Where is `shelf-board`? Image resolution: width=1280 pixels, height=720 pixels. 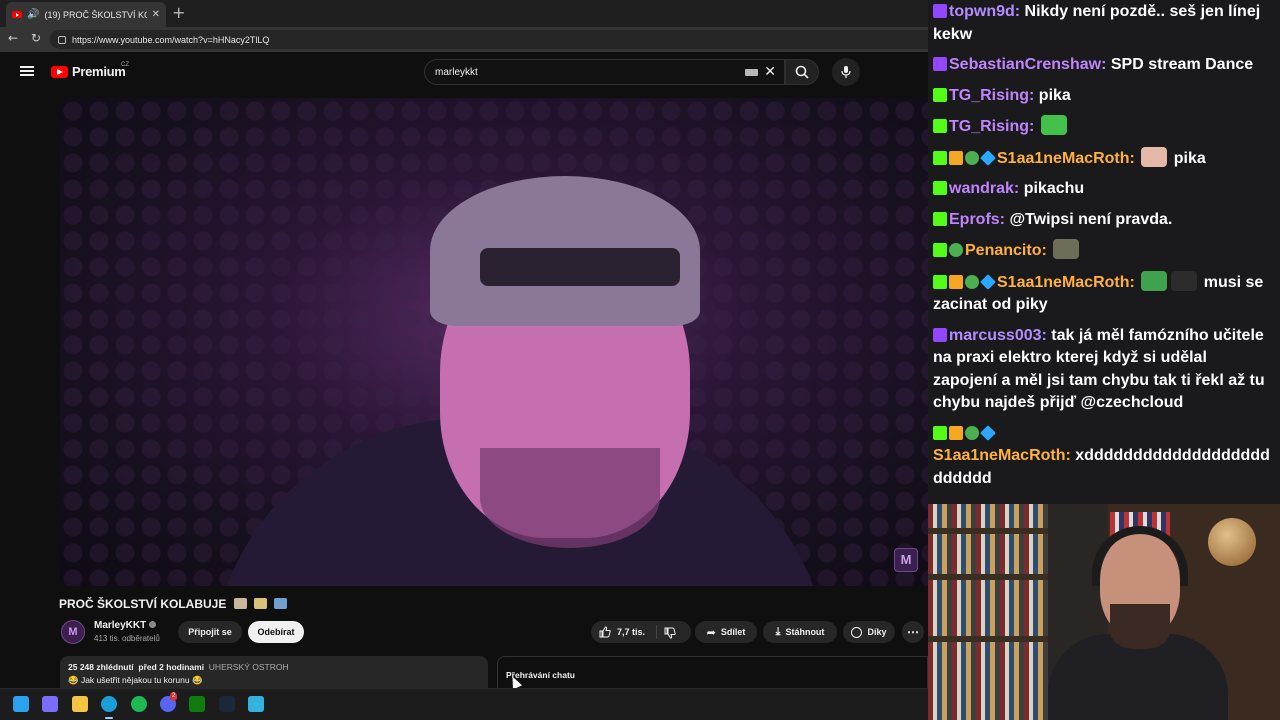 shelf-board is located at coordinates (988, 577).